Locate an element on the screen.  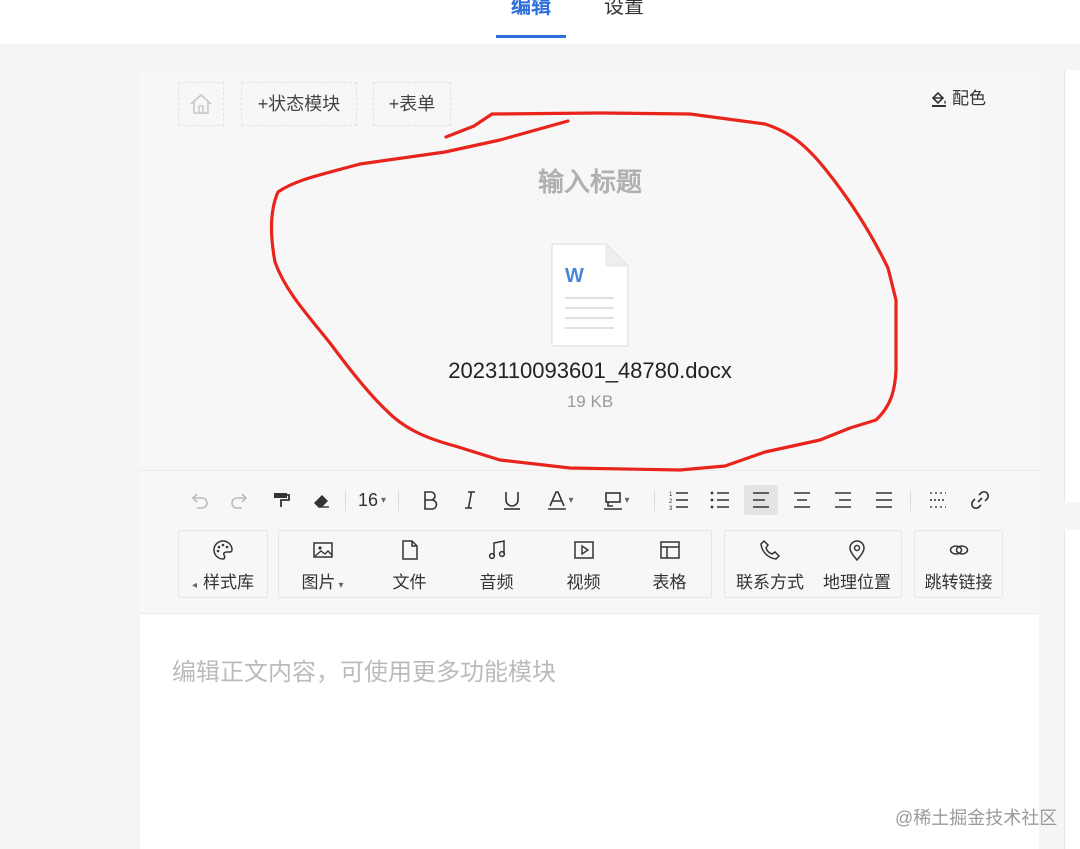
format-painter-button is located at coordinates (281, 500).